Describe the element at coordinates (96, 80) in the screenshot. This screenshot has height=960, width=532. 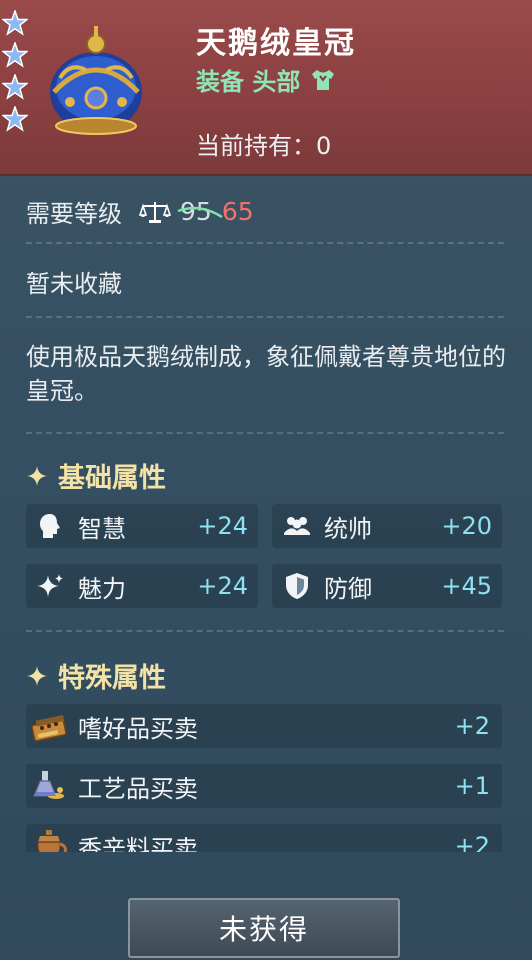
I see `crown-icon` at that location.